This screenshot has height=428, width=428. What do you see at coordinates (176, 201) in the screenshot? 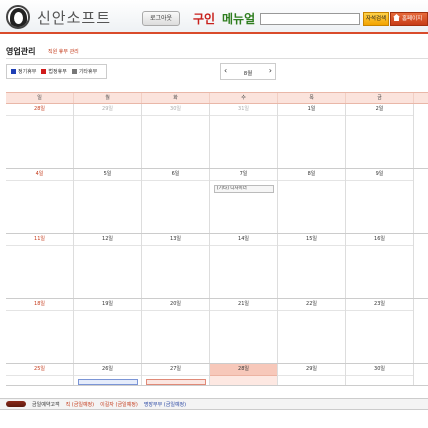
I see `day-cell: 6일` at bounding box center [176, 201].